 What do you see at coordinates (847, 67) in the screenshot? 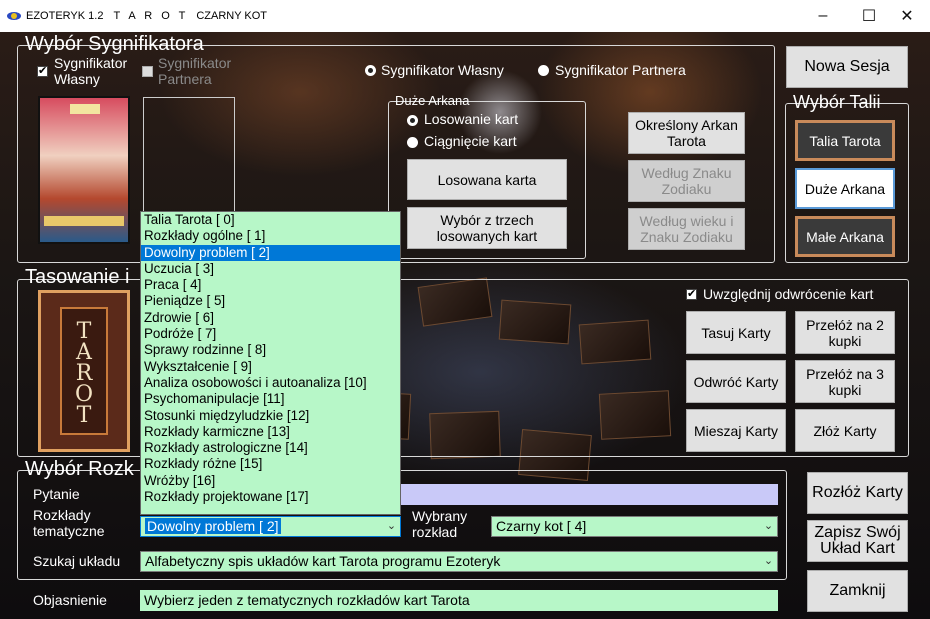
I see `new-session-button: Nowa Sesja` at bounding box center [847, 67].